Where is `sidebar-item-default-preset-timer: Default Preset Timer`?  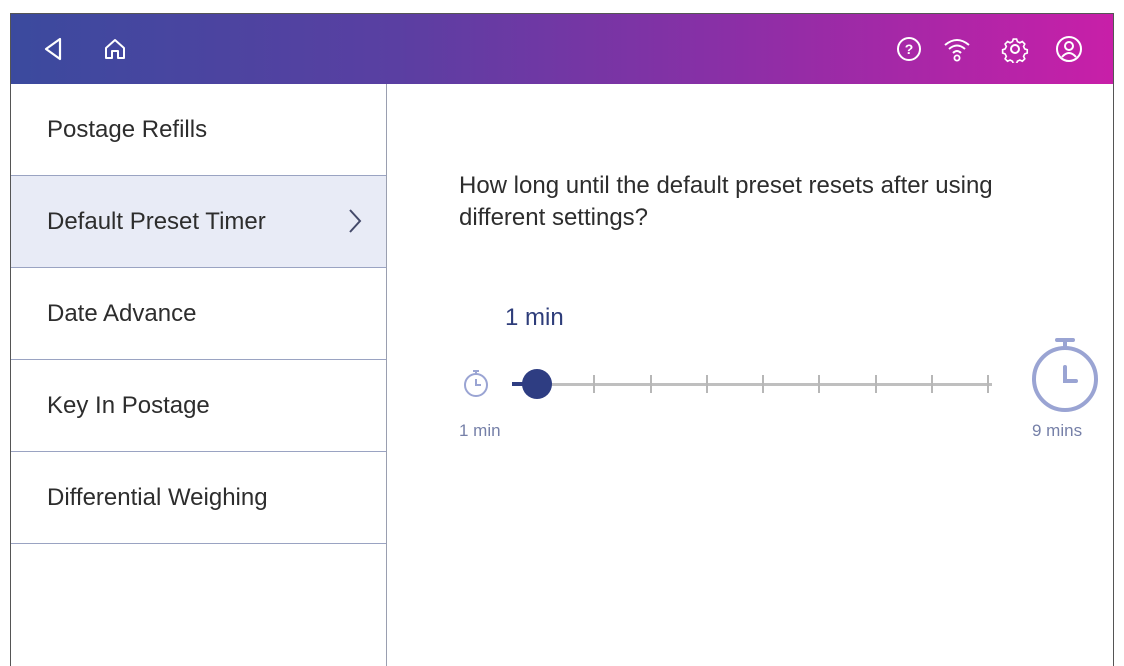 sidebar-item-default-preset-timer: Default Preset Timer is located at coordinates (198, 222).